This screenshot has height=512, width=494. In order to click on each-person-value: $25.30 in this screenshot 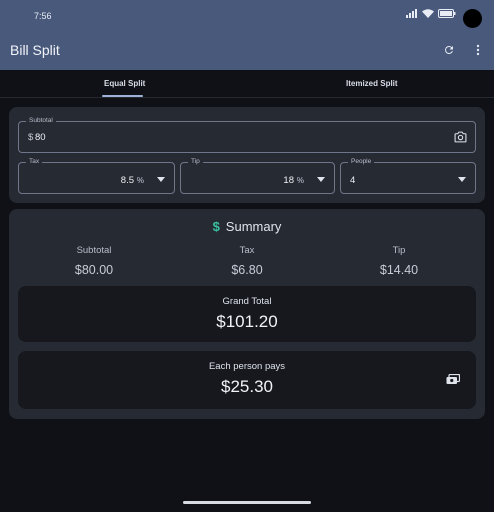, I will do `click(247, 386)`.